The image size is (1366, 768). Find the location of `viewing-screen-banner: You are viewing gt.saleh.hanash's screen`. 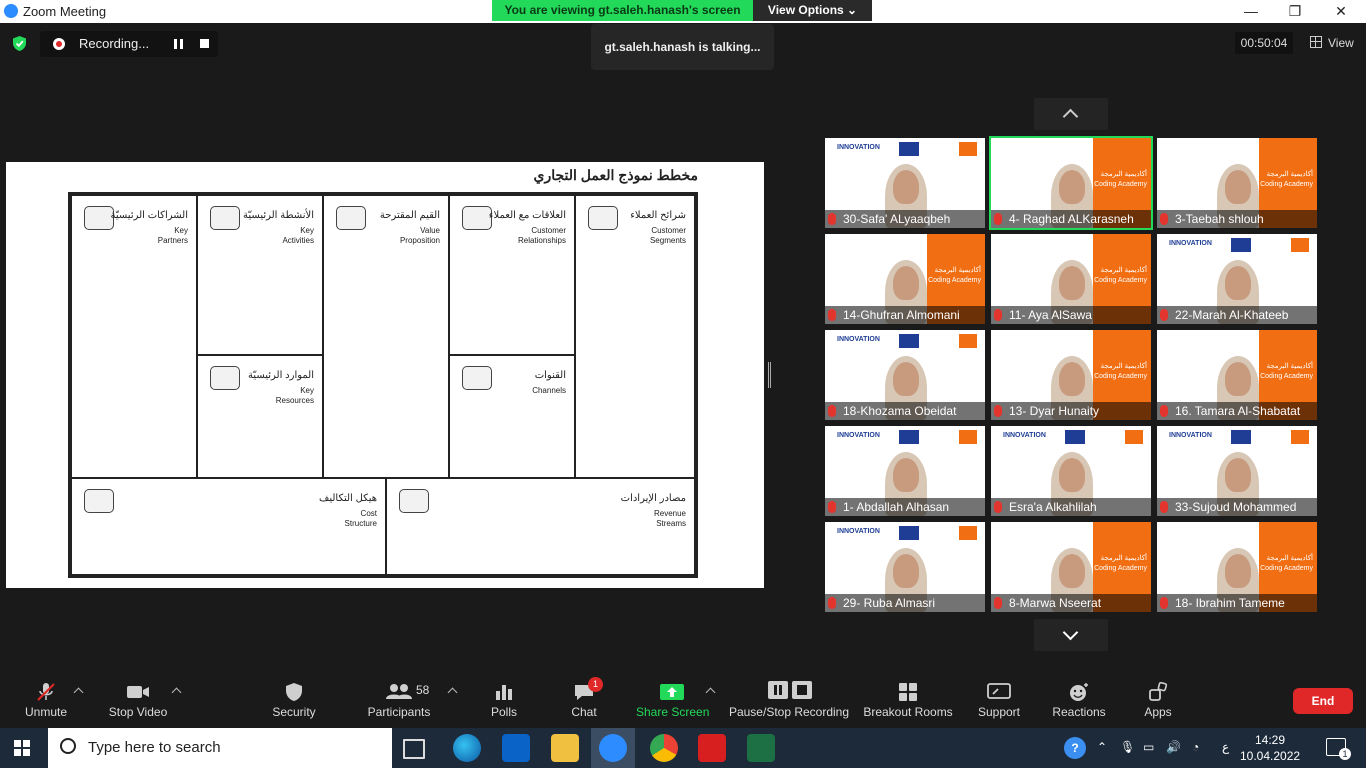

viewing-screen-banner: You are viewing gt.saleh.hanash's screen is located at coordinates (622, 10).